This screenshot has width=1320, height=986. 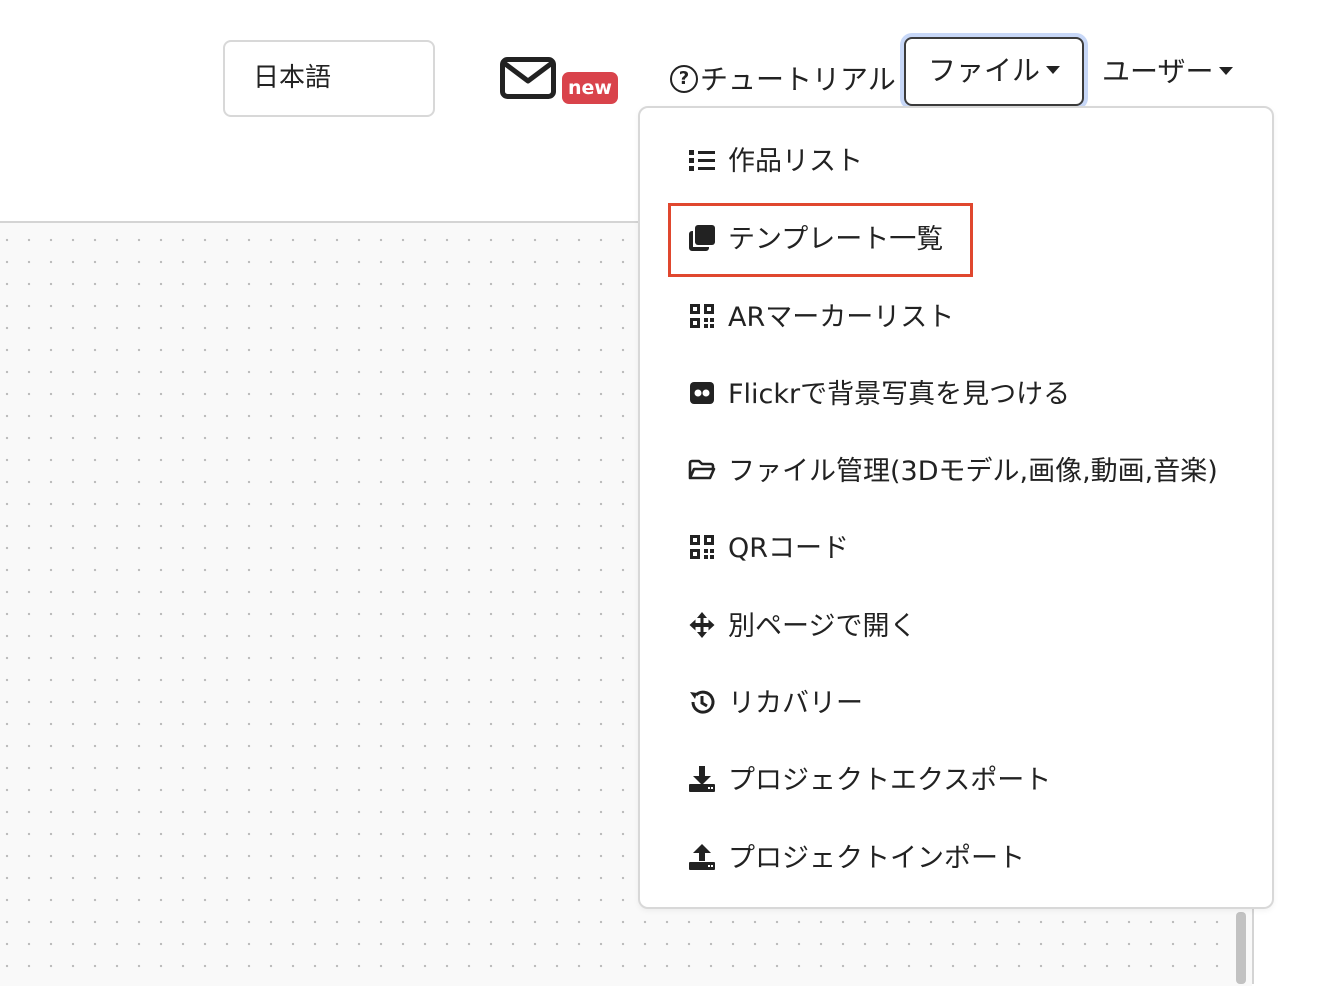 What do you see at coordinates (876, 858) in the screenshot?
I see `menu-item-label: プロジェクトインポート` at bounding box center [876, 858].